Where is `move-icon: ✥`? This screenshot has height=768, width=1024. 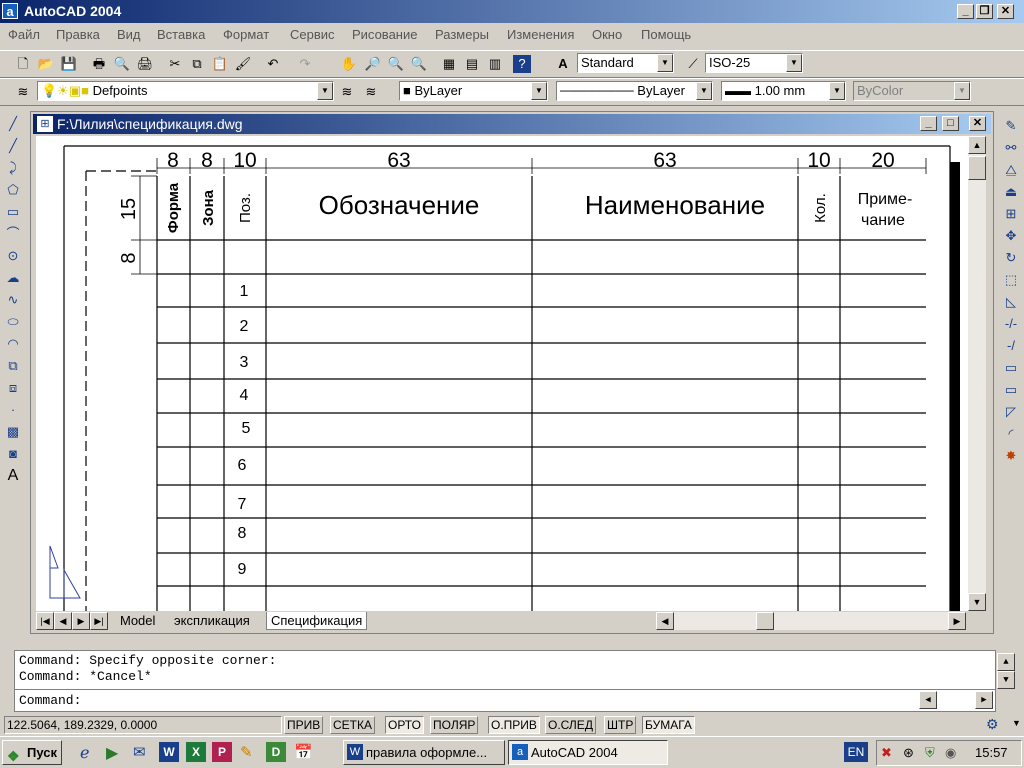 move-icon: ✥ is located at coordinates (1011, 236).